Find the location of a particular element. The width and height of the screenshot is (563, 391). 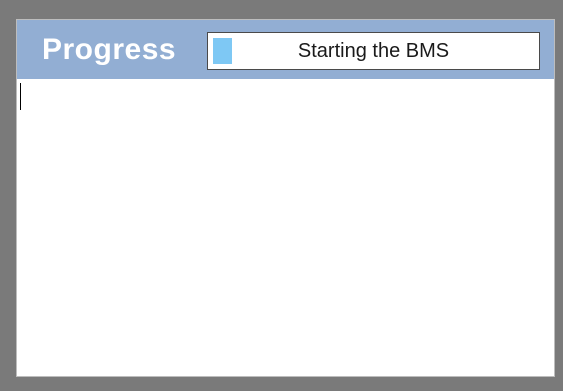

progress-header: Progress Starting the BMS is located at coordinates (285, 49).